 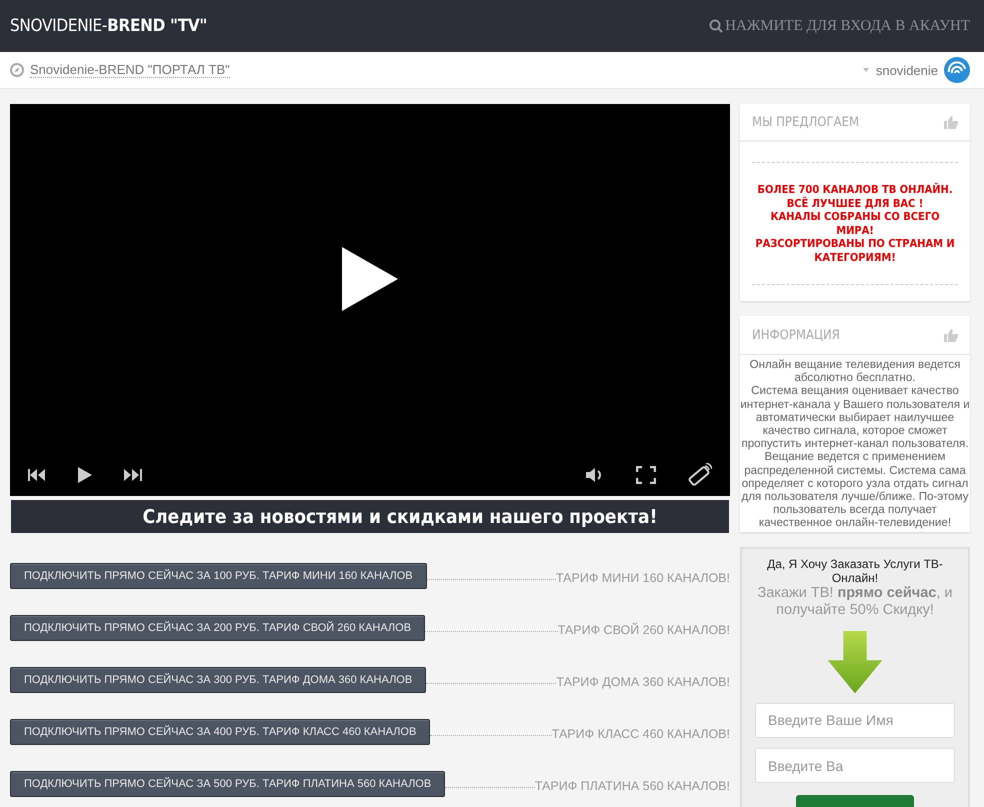 What do you see at coordinates (643, 578) in the screenshot?
I see `tariff-label: ТАРИФ МИНИ 160 КАНАЛОВ!` at bounding box center [643, 578].